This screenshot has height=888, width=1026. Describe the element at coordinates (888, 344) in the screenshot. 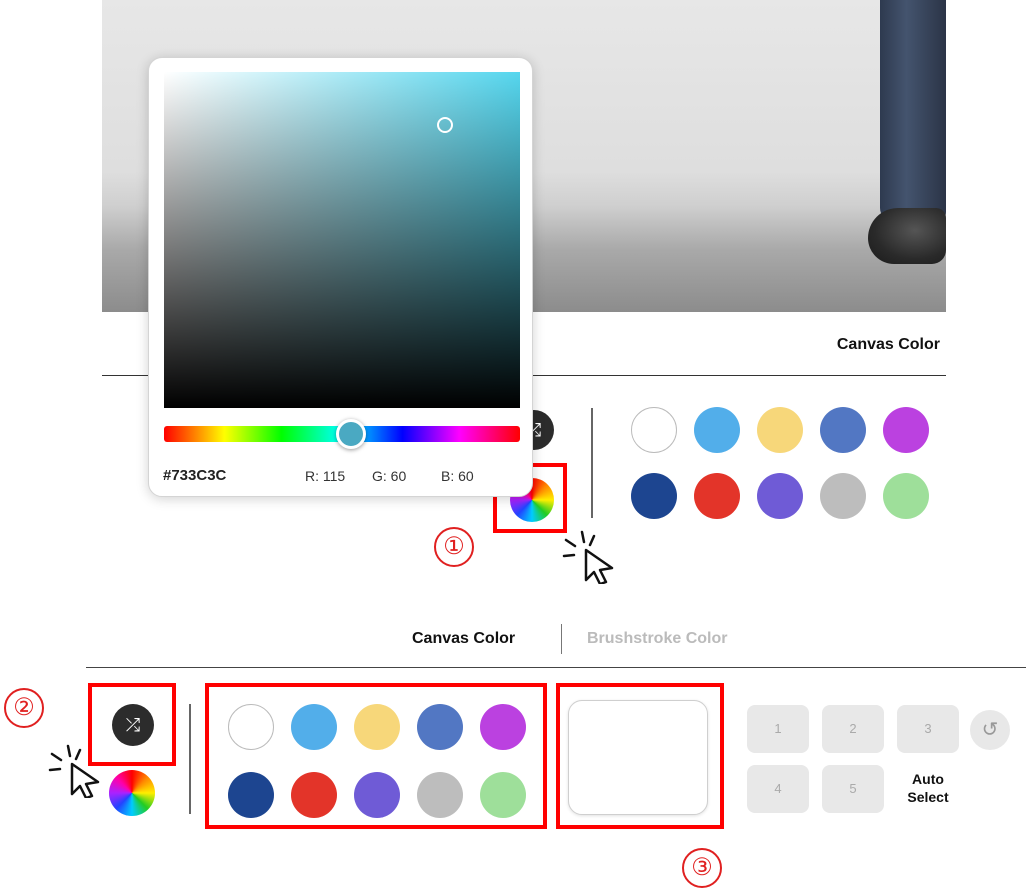

I see `canvas-color-heading: Canvas Color` at that location.